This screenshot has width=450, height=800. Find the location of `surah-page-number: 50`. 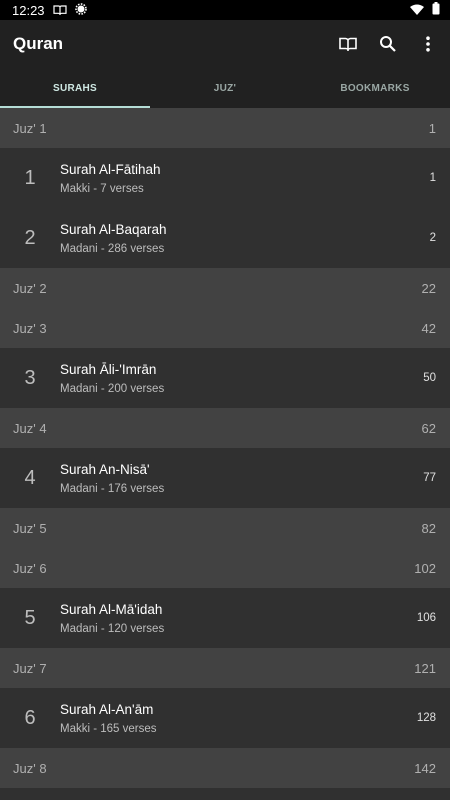

surah-page-number: 50 is located at coordinates (429, 378).